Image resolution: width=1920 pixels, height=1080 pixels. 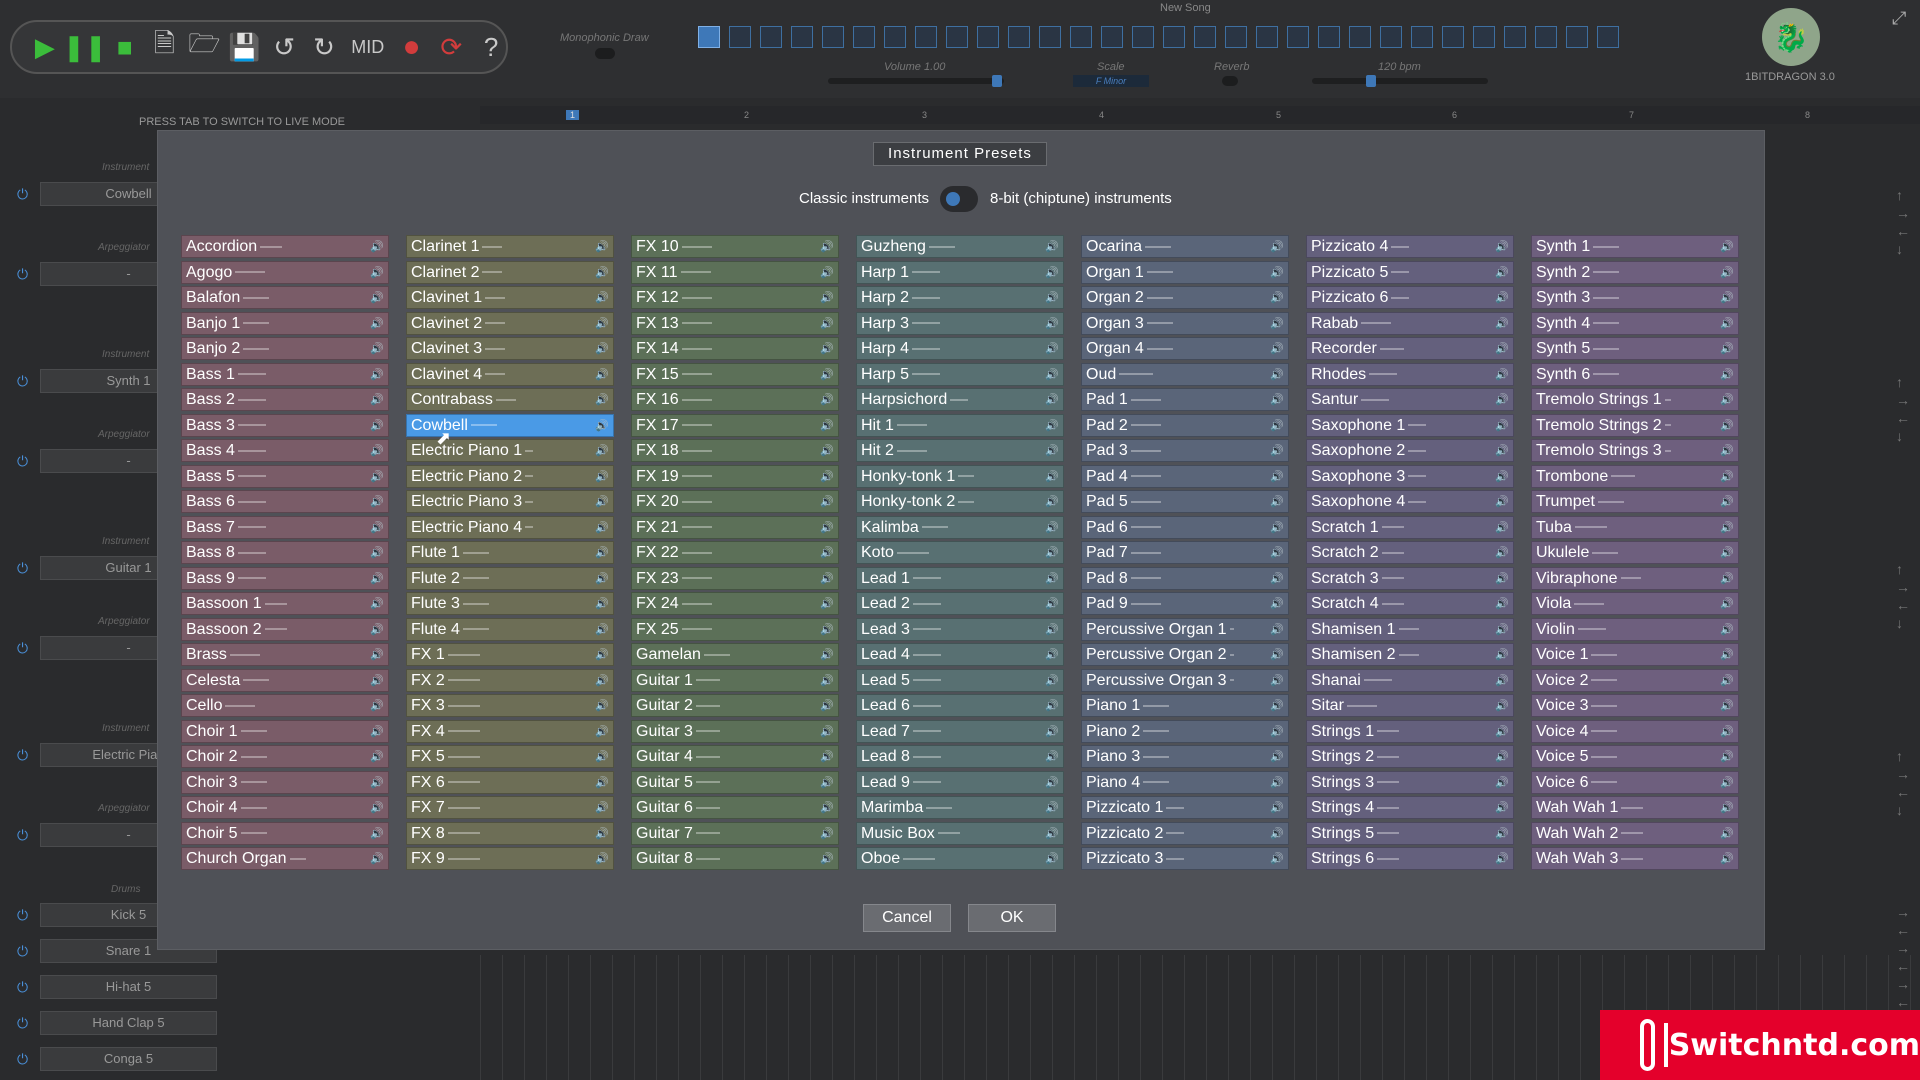 What do you see at coordinates (960, 578) in the screenshot?
I see `preset-item: Lead 1 🔊` at bounding box center [960, 578].